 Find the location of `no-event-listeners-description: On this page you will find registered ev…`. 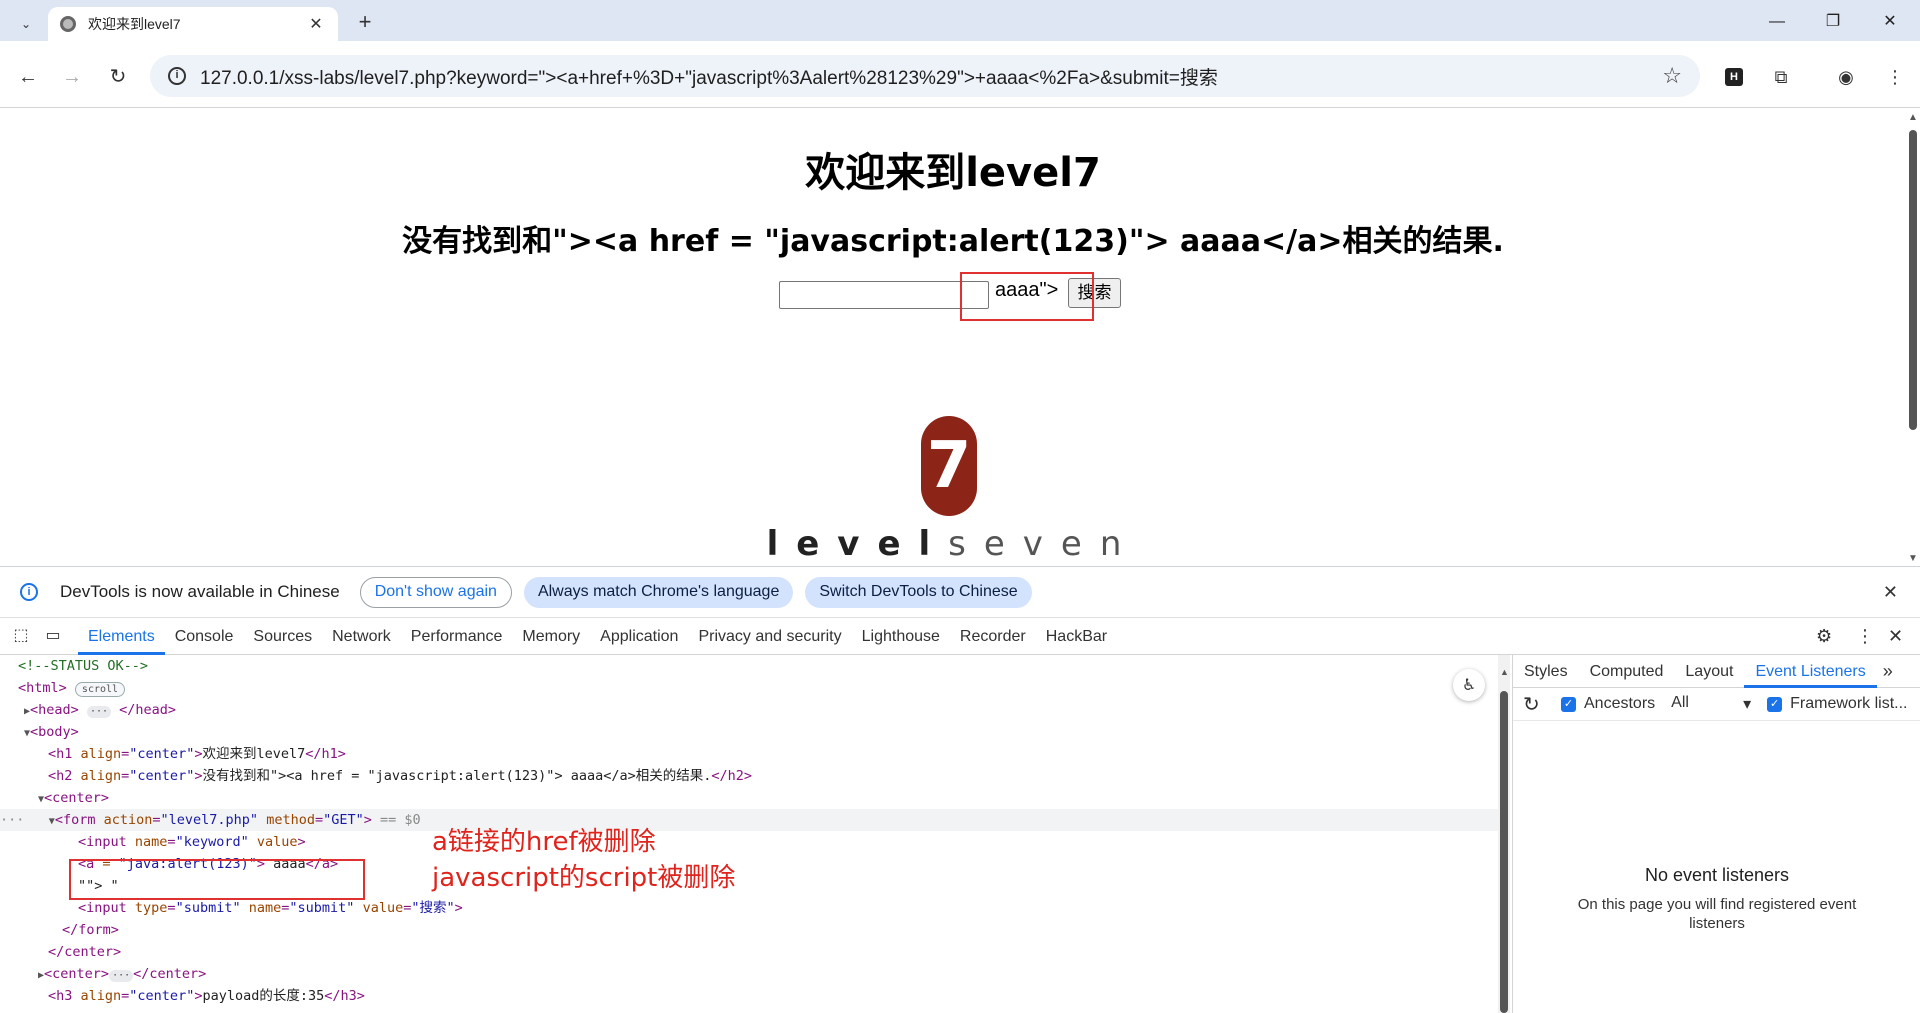

no-event-listeners-description: On this page you will find registered ev… is located at coordinates (1717, 914).